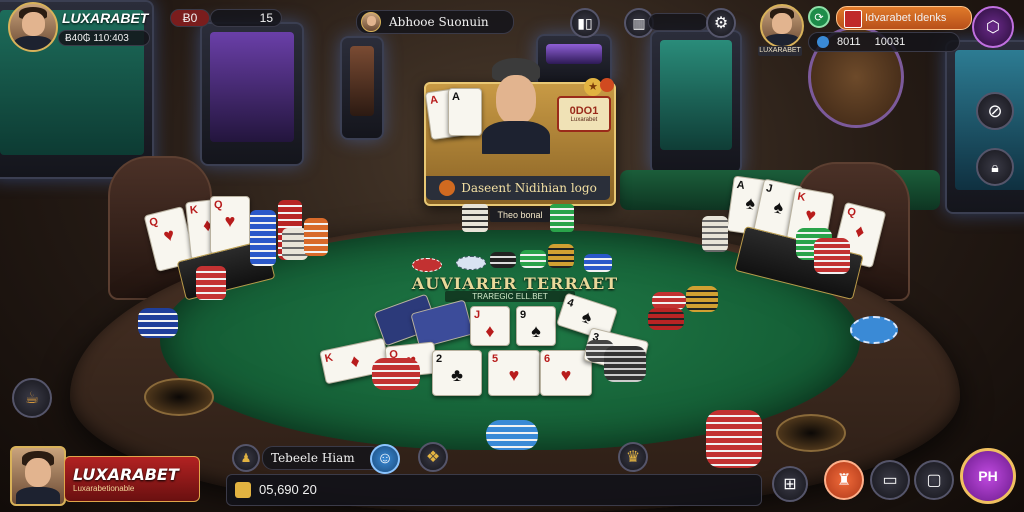 The width and height of the screenshot is (1024, 512). I want to click on chip-single, so click(874, 330).